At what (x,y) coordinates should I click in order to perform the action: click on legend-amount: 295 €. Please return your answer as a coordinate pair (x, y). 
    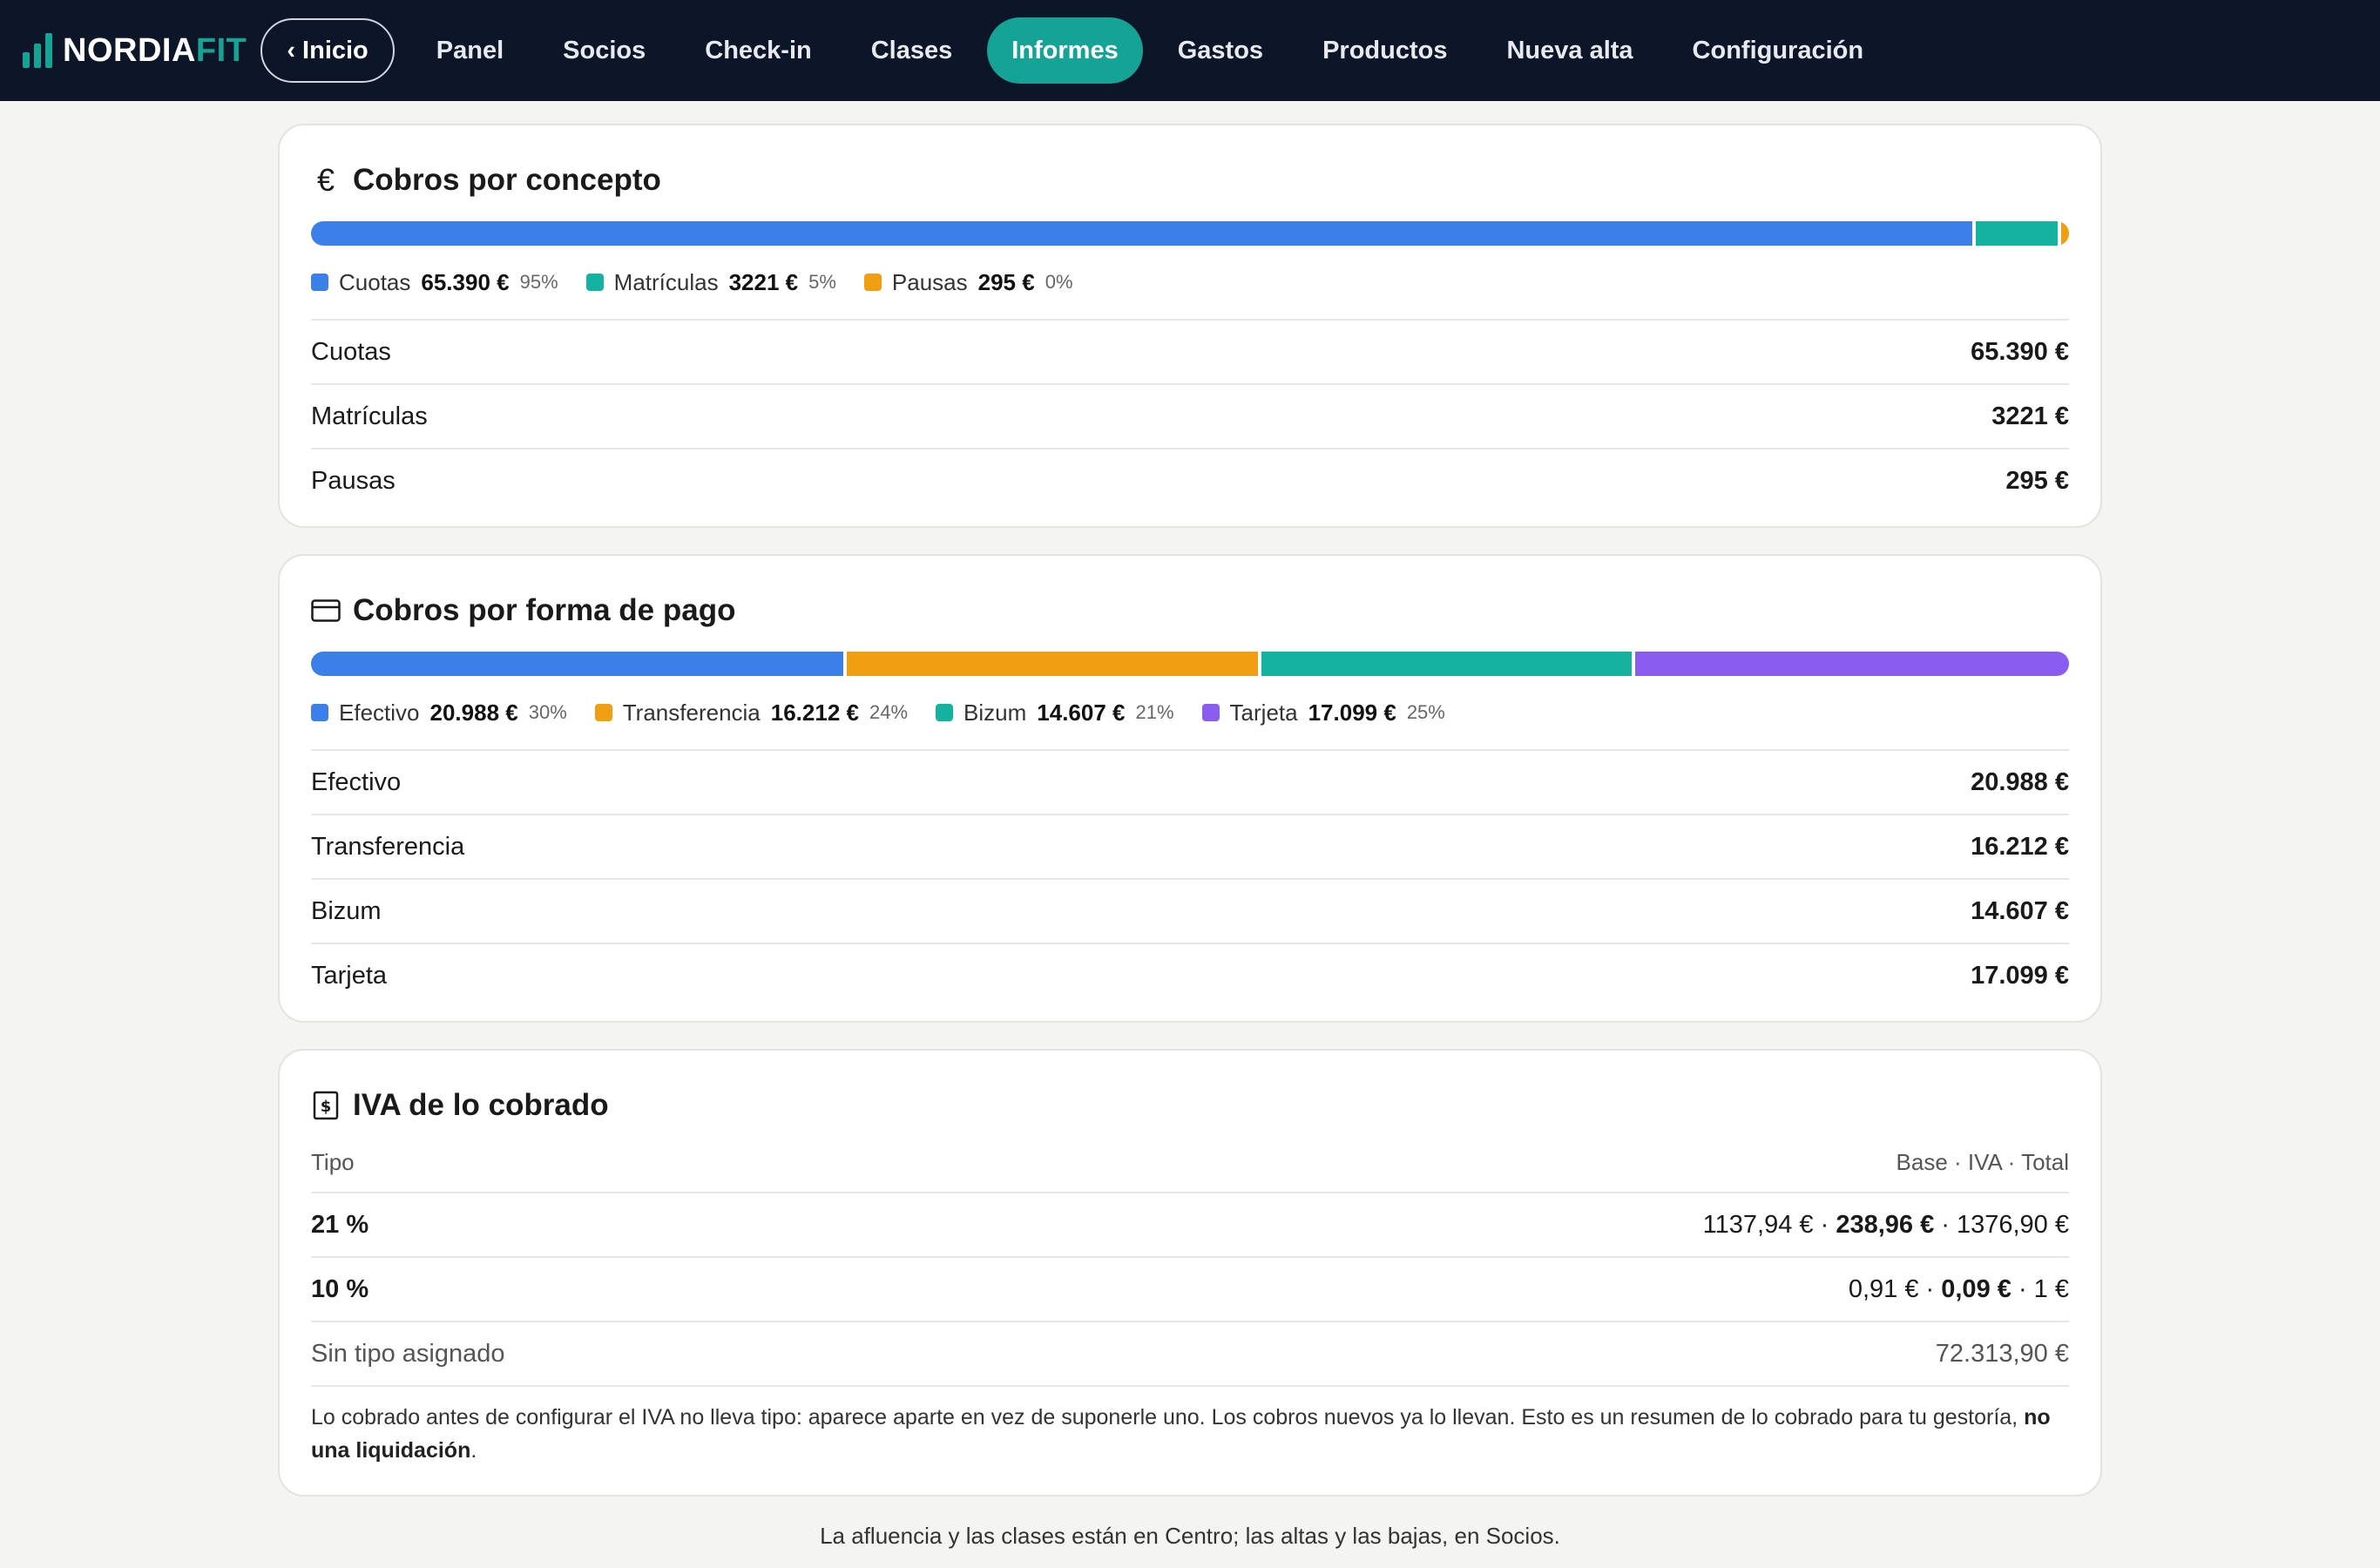
    Looking at the image, I should click on (1006, 281).